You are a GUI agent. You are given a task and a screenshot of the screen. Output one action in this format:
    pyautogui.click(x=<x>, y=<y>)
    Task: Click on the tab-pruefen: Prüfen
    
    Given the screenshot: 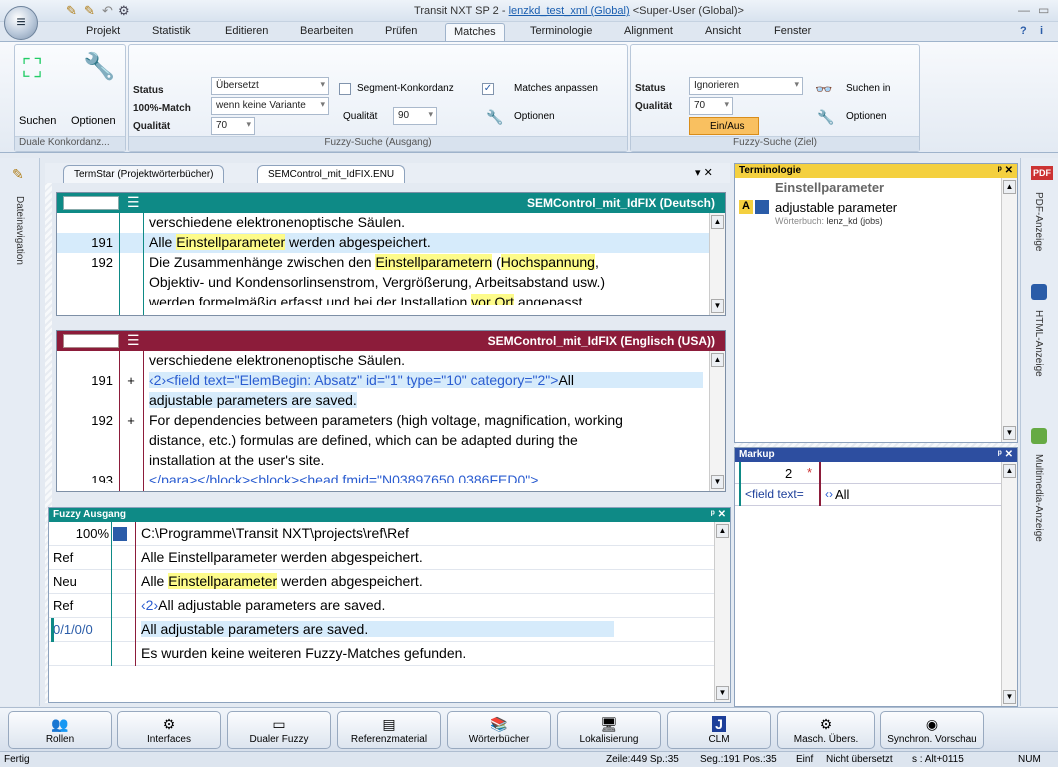 What is the action you would take?
    pyautogui.click(x=401, y=31)
    